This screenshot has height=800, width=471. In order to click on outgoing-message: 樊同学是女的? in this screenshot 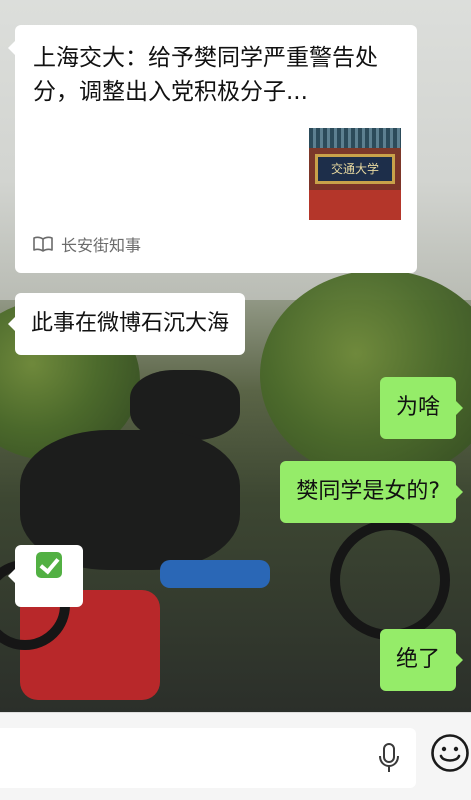, I will do `click(371, 492)`.